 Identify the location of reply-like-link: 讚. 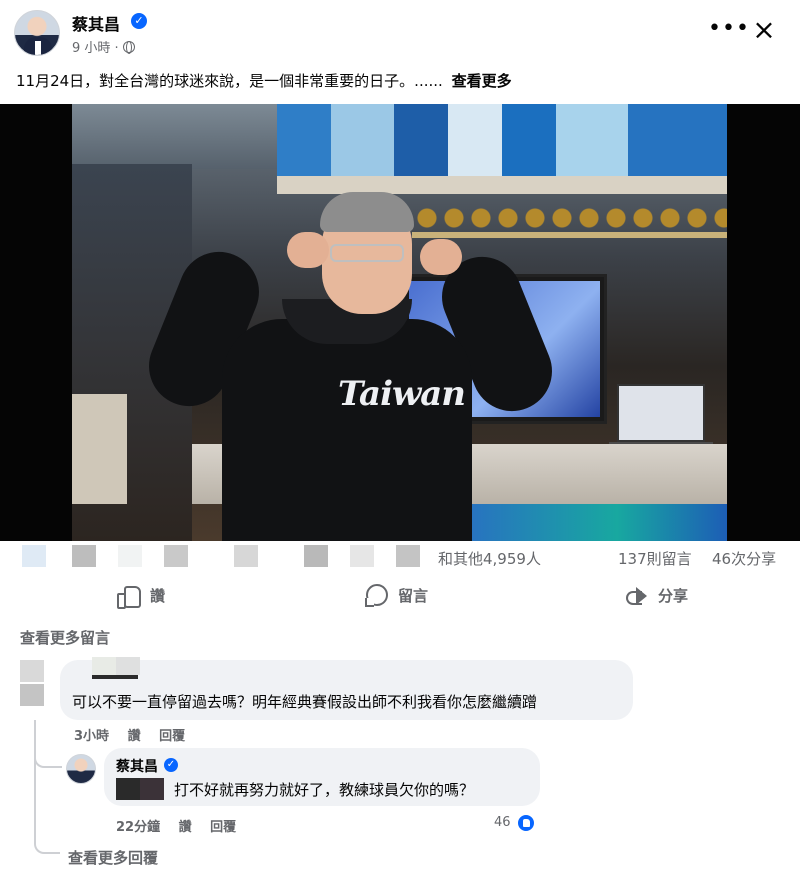
(185, 827).